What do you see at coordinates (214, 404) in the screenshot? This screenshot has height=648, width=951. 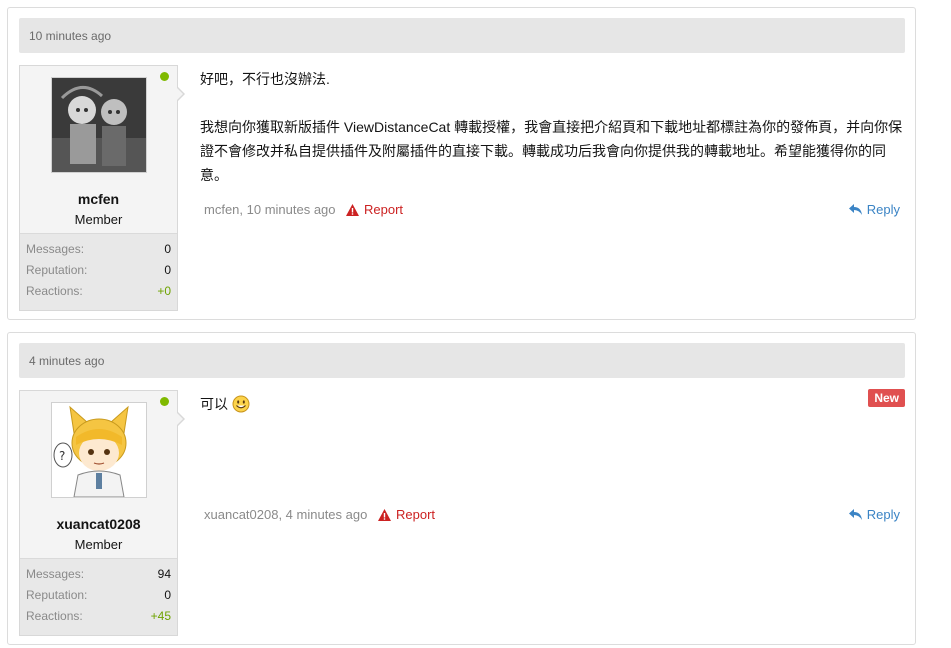 I see `message-line: 可以` at bounding box center [214, 404].